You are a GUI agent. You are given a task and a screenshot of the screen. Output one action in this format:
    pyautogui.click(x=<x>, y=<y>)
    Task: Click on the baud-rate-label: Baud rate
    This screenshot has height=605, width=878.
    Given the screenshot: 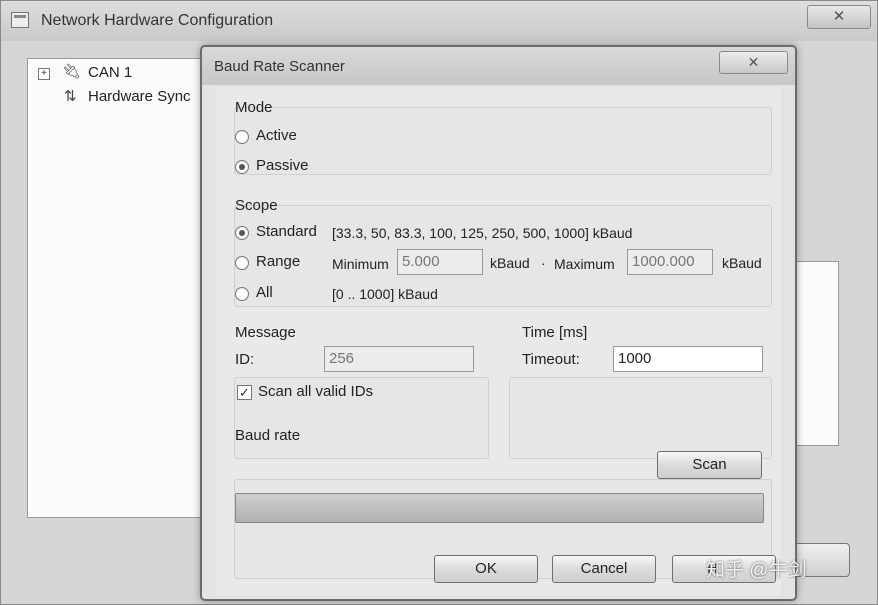 What is the action you would take?
    pyautogui.click(x=268, y=435)
    